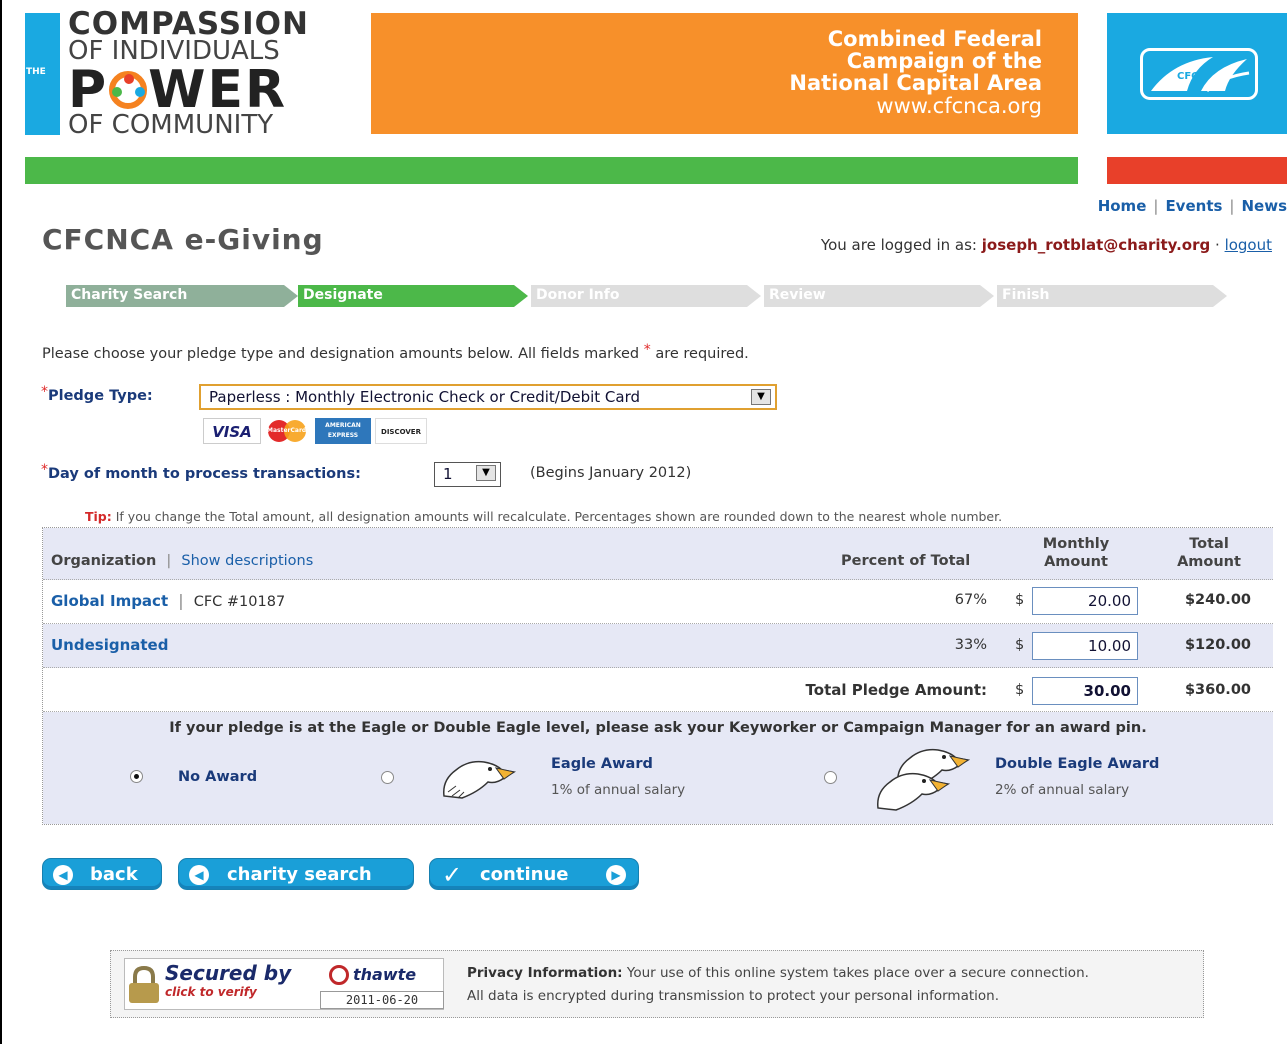 This screenshot has height=1044, width=1287. Describe the element at coordinates (1217, 645) in the screenshot. I see `total-amount-cell: $120.00` at that location.